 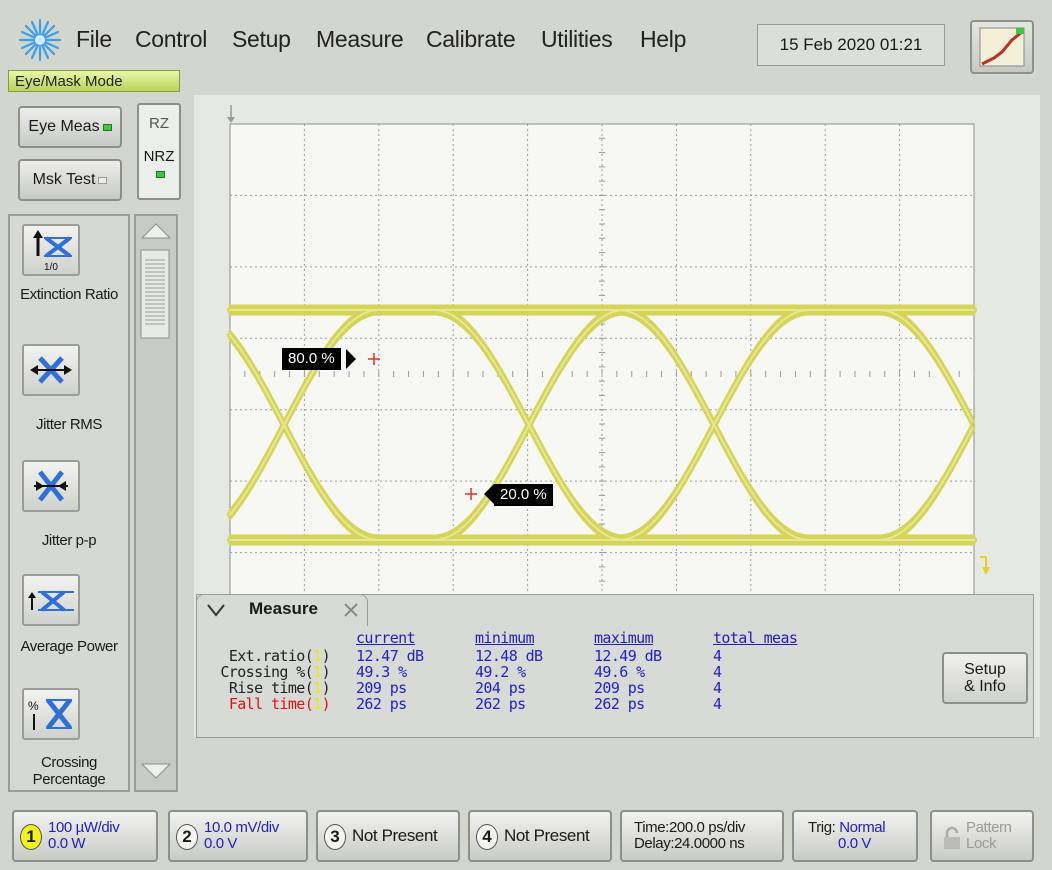 I want to click on timebase-button: Time:200.0 ps/div Delay:24.0000 ns, so click(x=702, y=836).